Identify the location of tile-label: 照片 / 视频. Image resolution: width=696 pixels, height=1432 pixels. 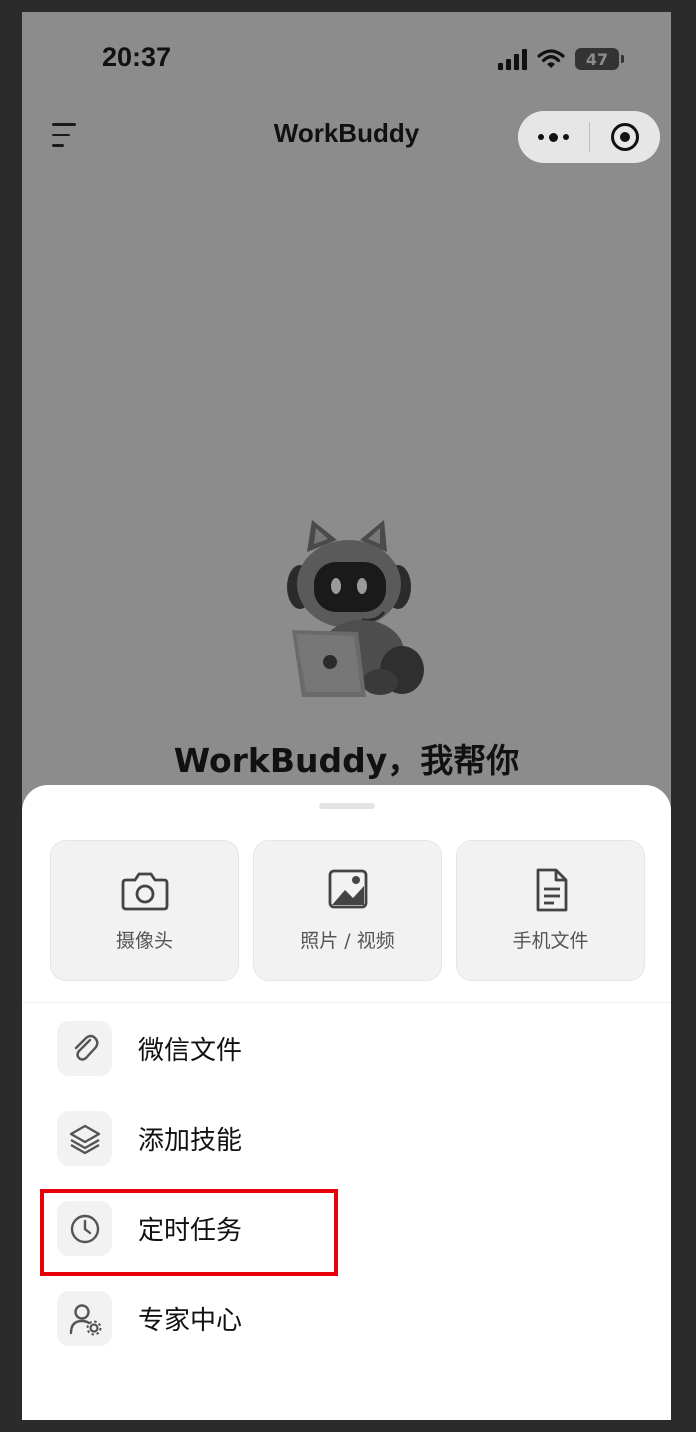
(347, 941).